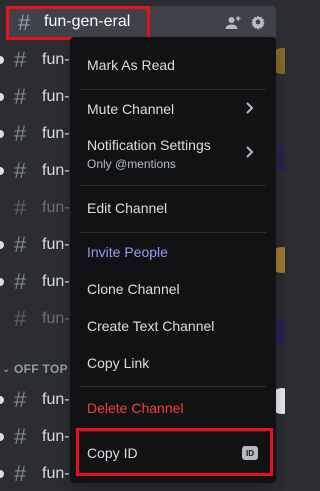  What do you see at coordinates (133, 289) in the screenshot?
I see `menu-item-label: Clone Channel` at bounding box center [133, 289].